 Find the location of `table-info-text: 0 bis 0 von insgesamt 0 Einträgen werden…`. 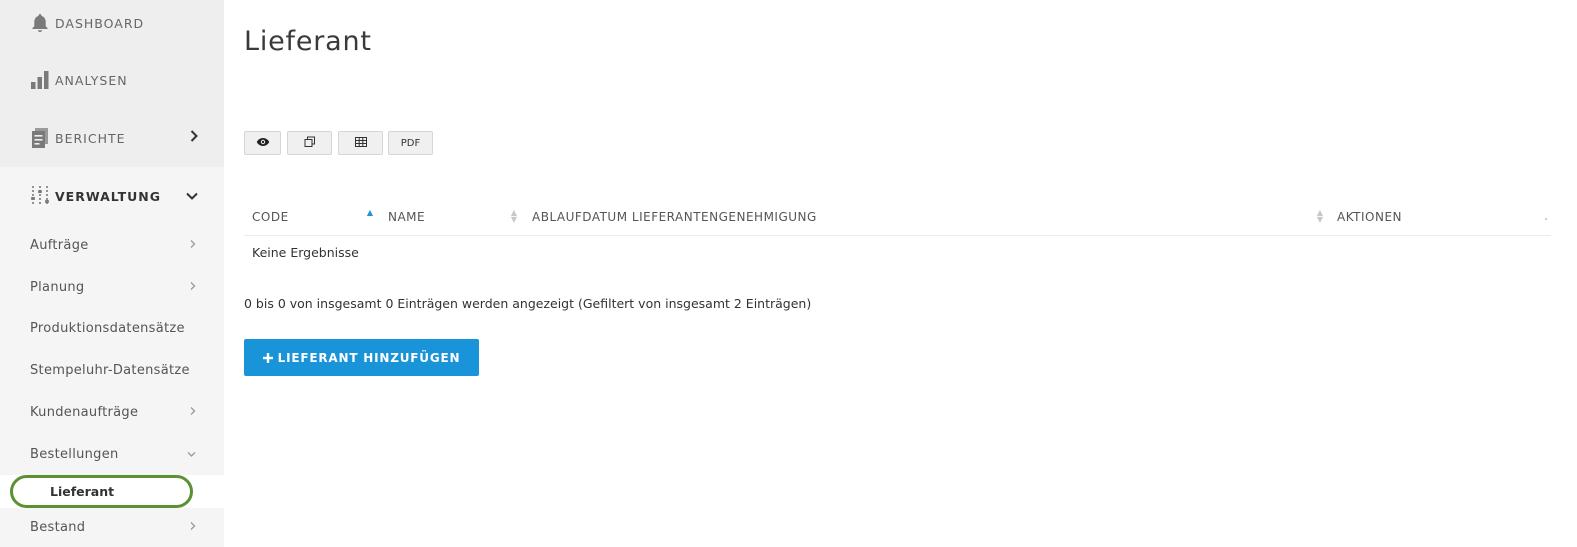

table-info-text: 0 bis 0 von insgesamt 0 Einträgen werden… is located at coordinates (528, 303).